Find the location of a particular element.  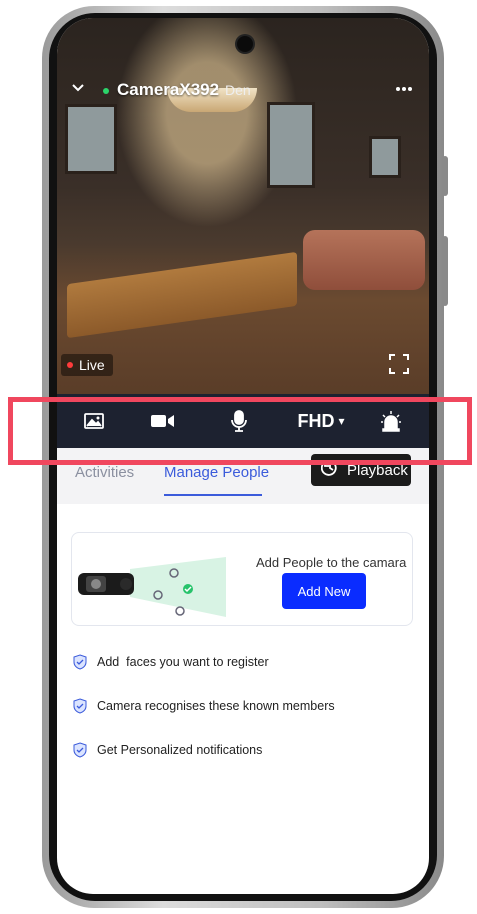

chevron-down-icon: ▾ is located at coordinates (341, 421).